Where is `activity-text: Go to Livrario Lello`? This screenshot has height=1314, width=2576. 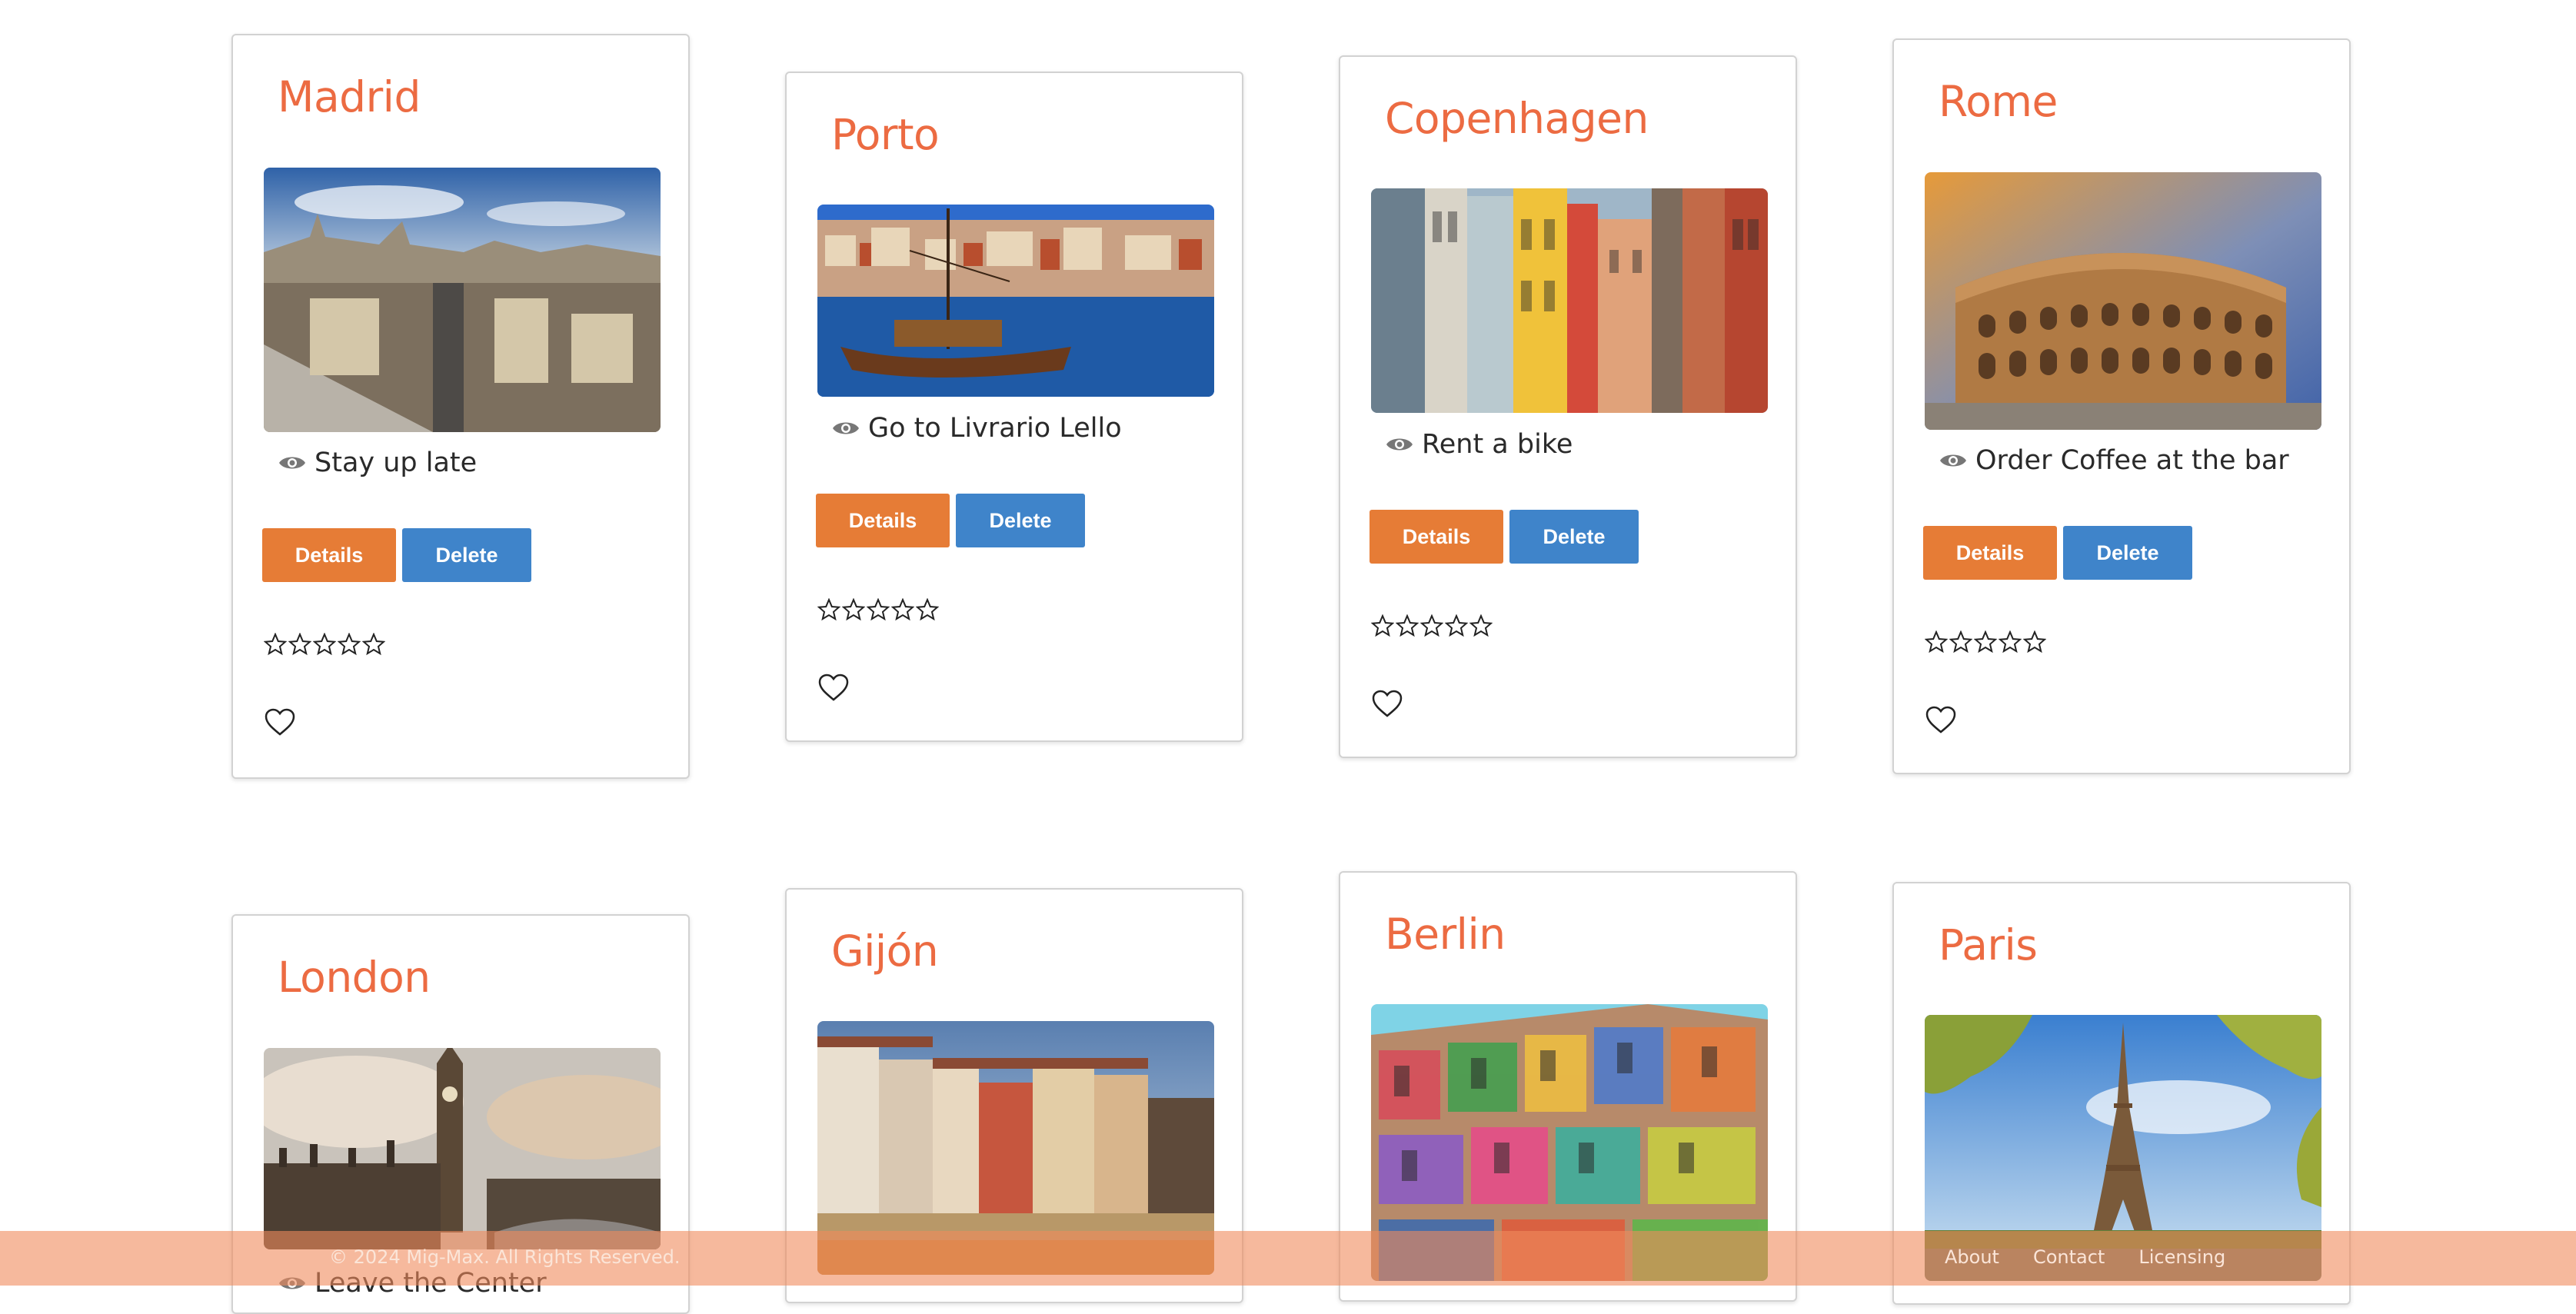
activity-text: Go to Livrario Lello is located at coordinates (995, 429).